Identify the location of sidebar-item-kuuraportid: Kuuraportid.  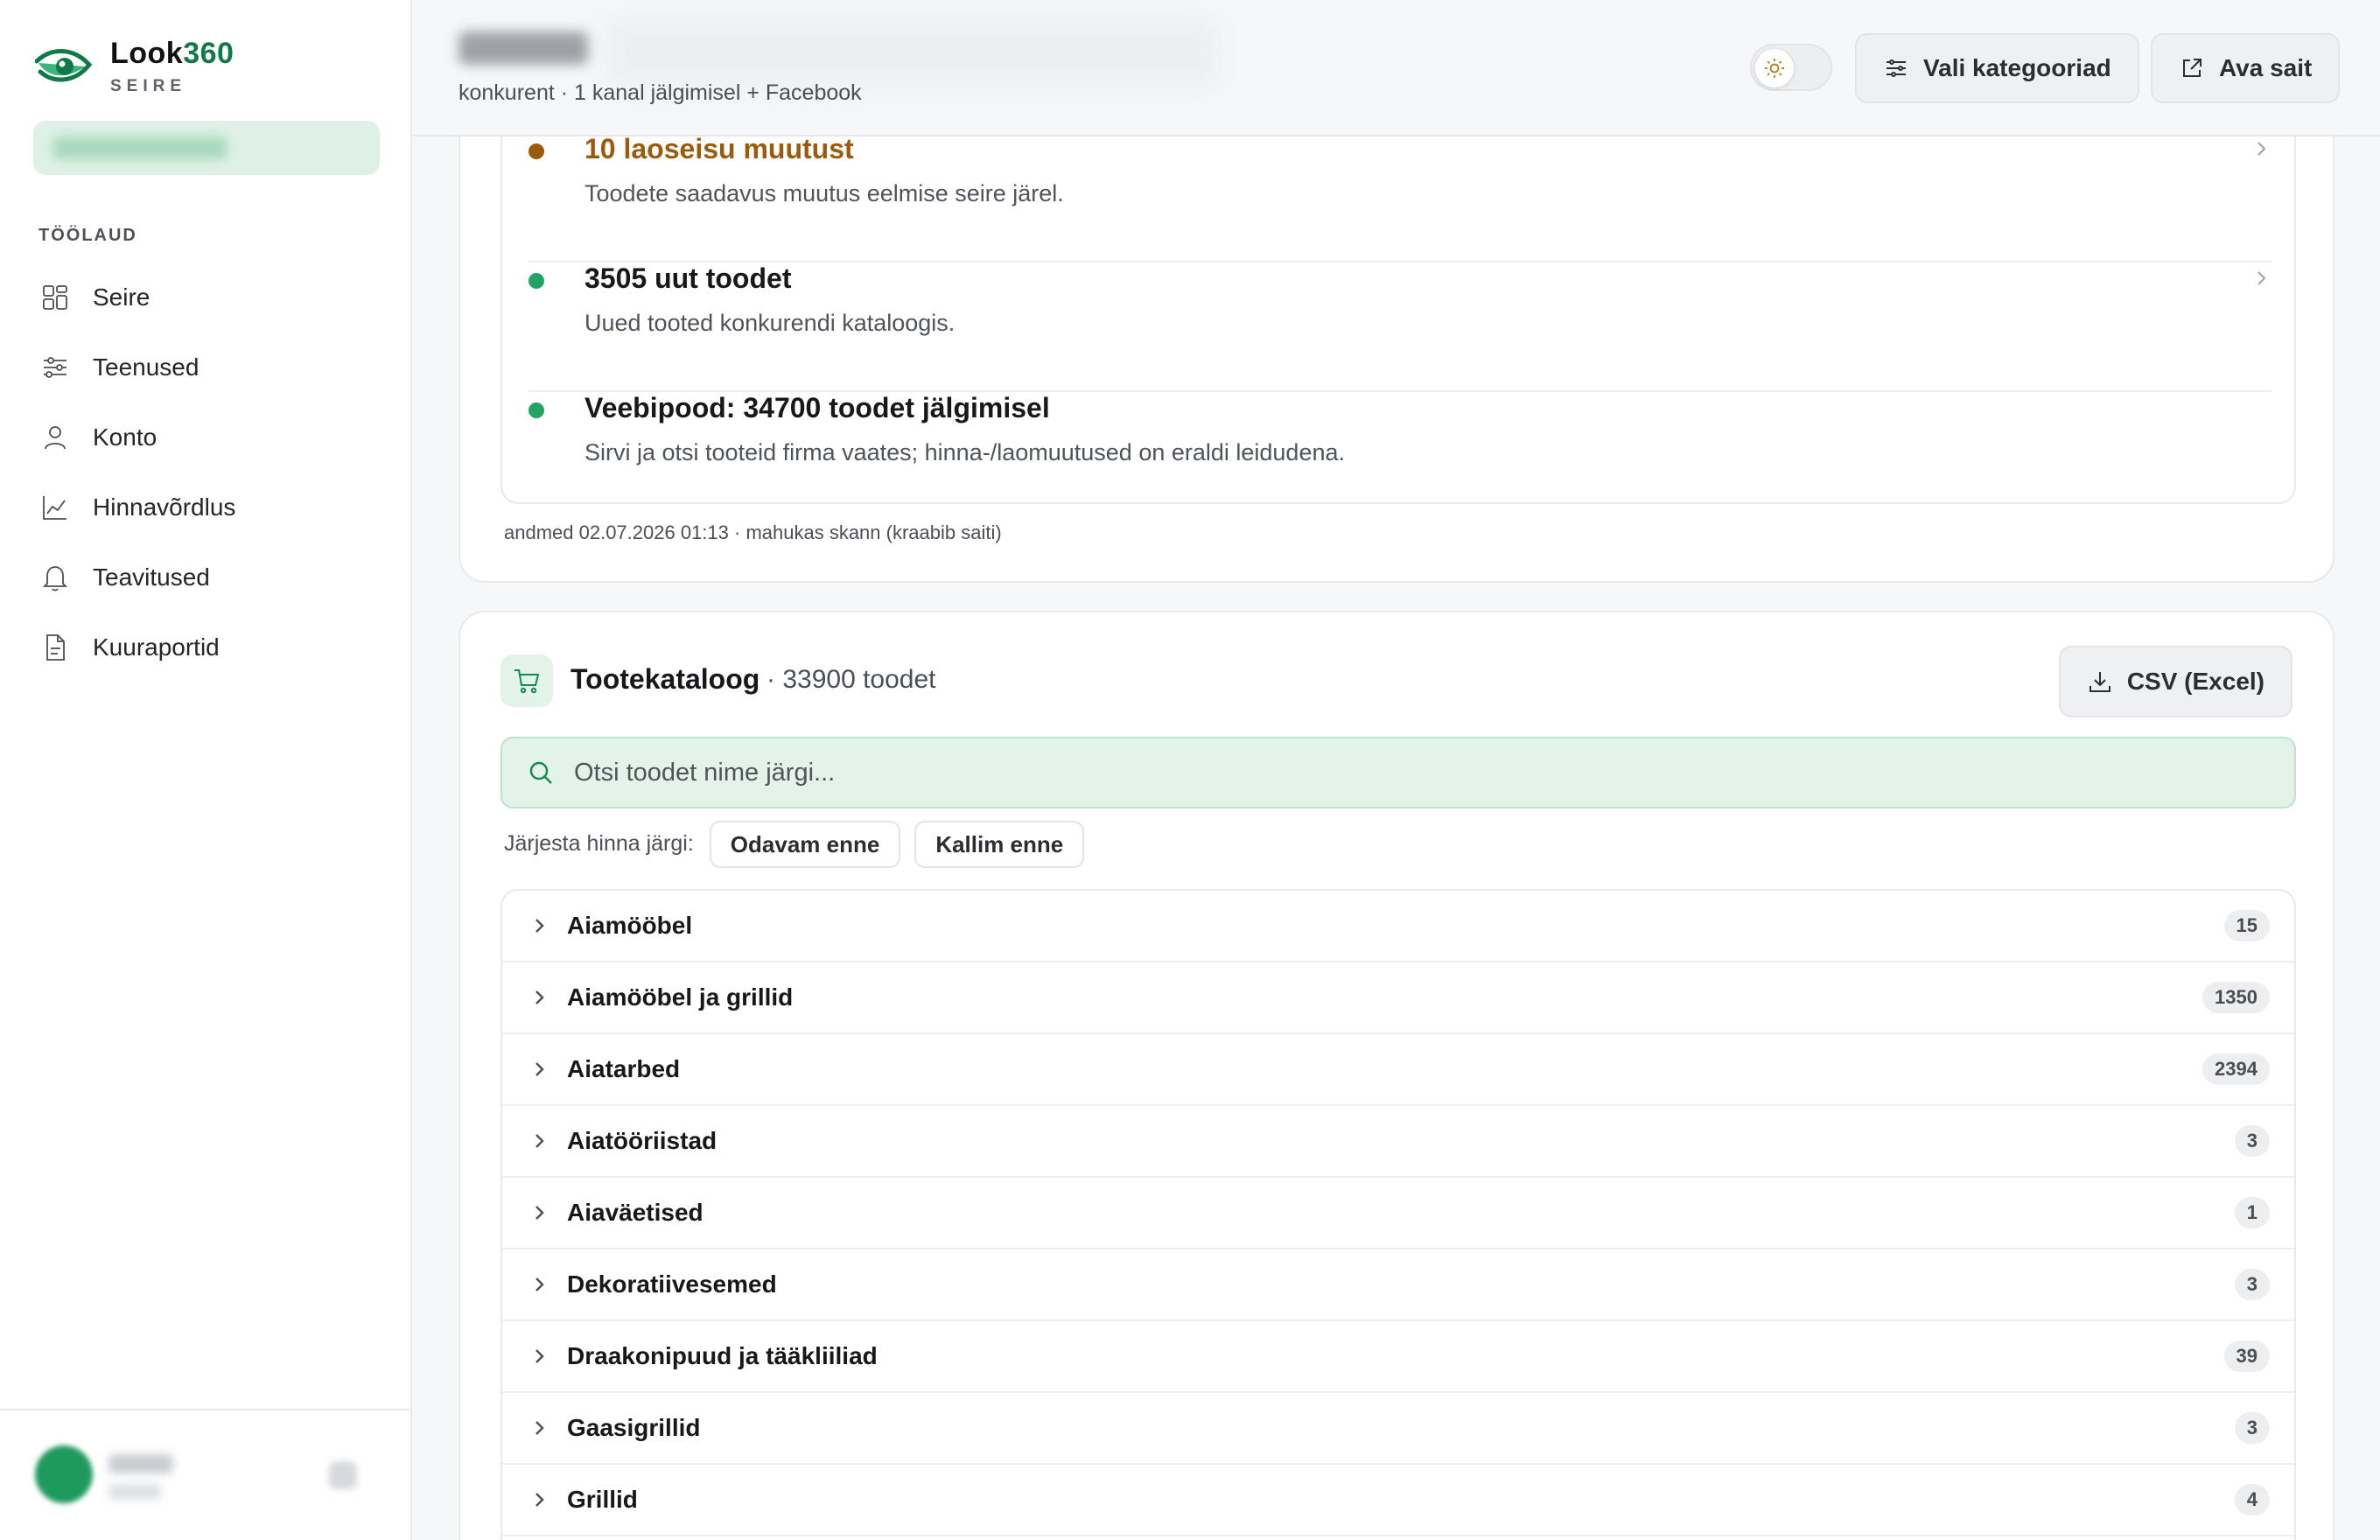
(206, 647).